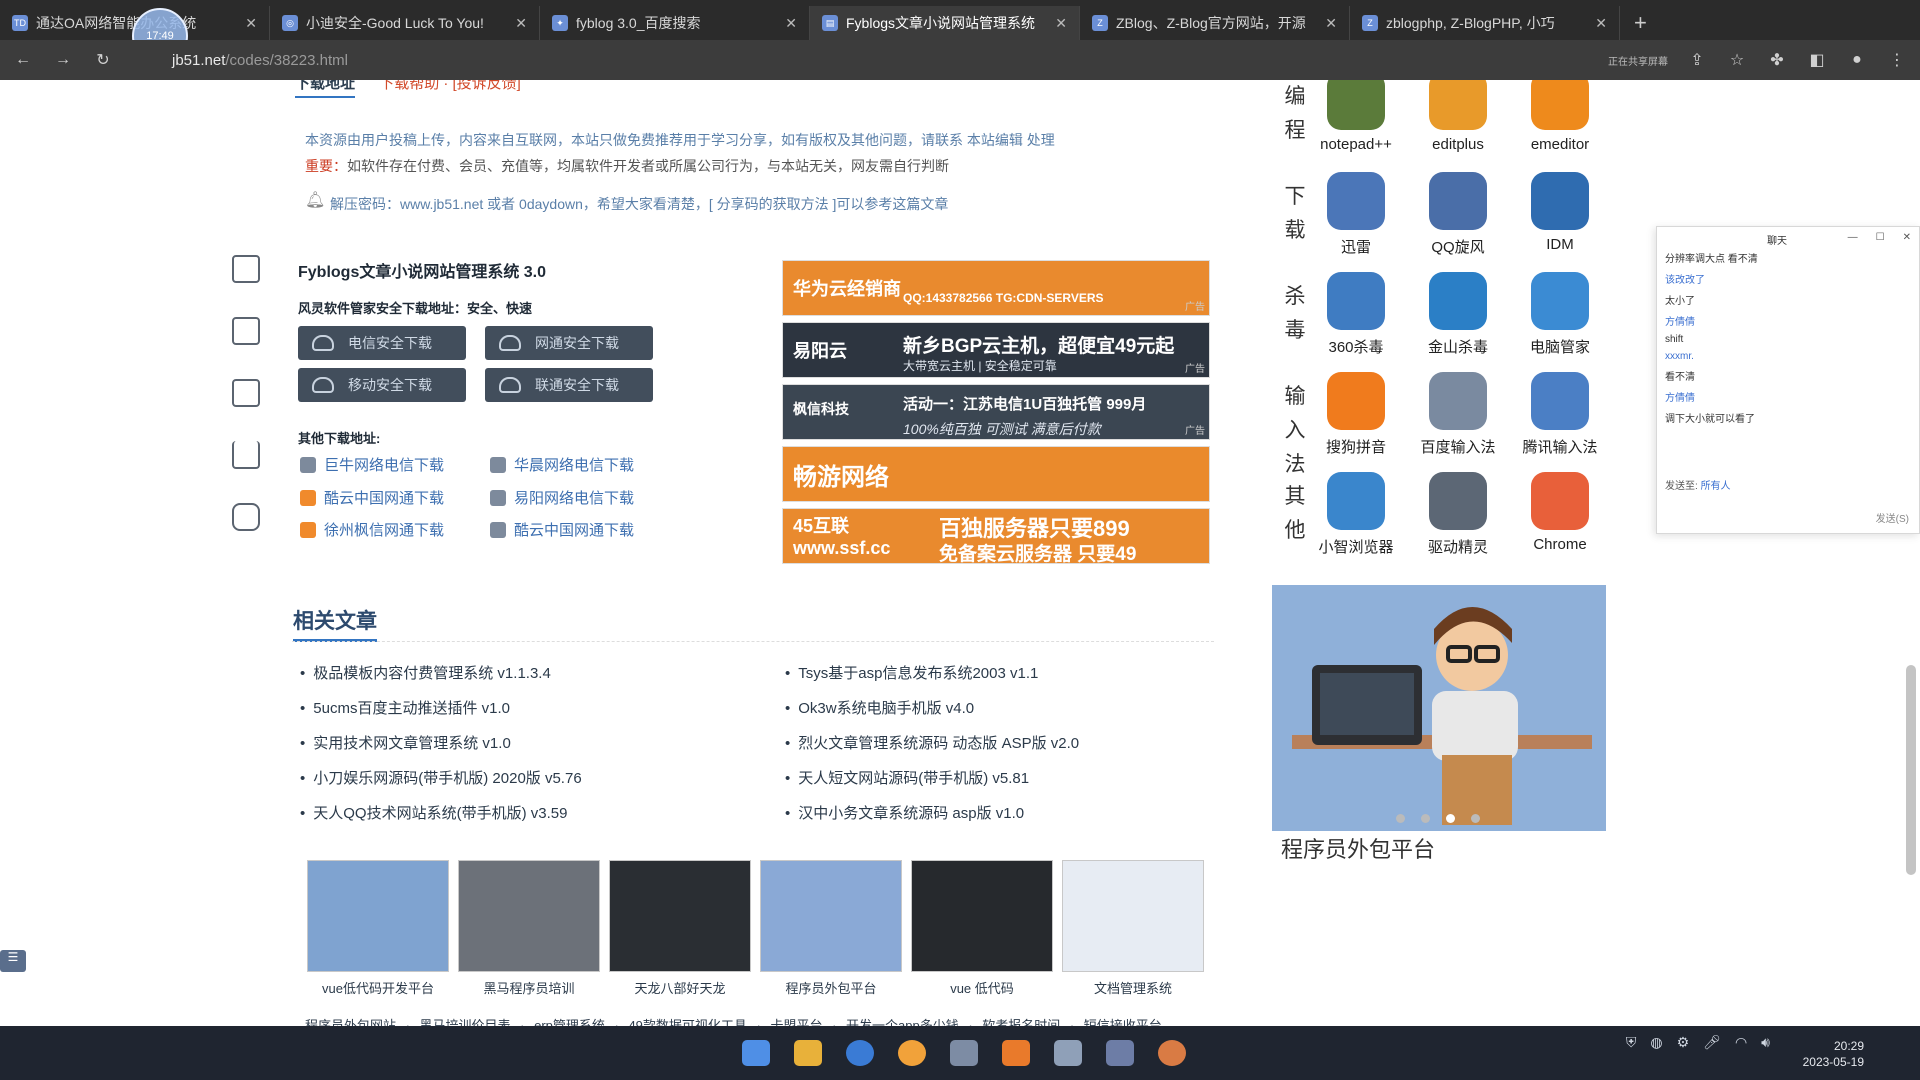 This screenshot has height=1080, width=1920. Describe the element at coordinates (1892, 517) in the screenshot. I see `send-button: 发送(S)` at that location.